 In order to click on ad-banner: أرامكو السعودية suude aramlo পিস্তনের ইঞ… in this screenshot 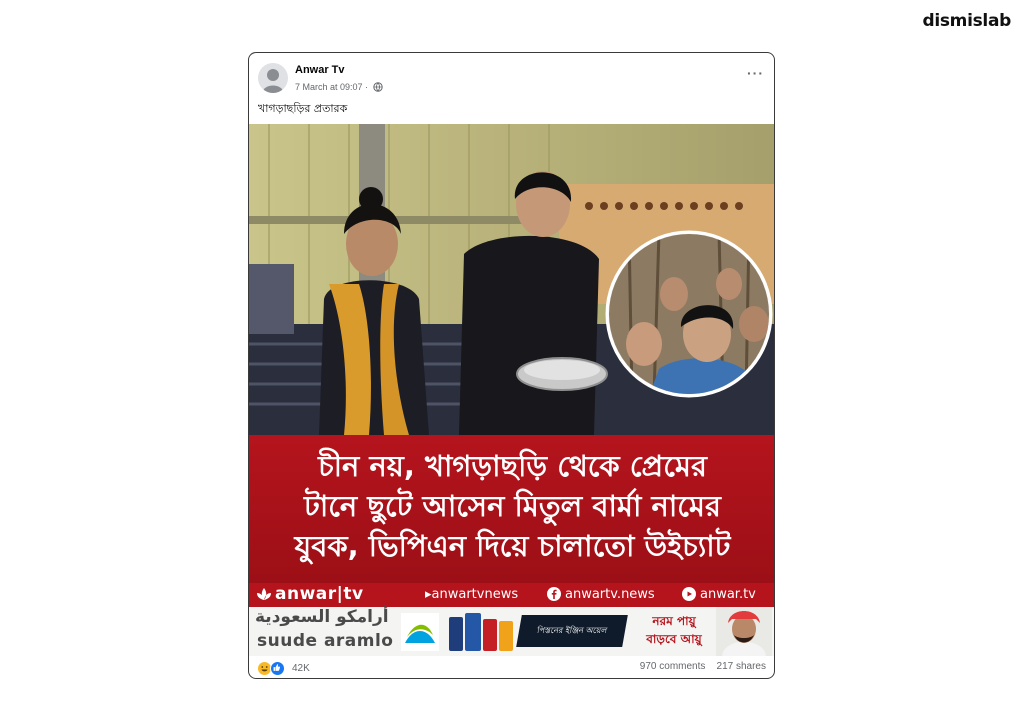, I will do `click(511, 631)`.